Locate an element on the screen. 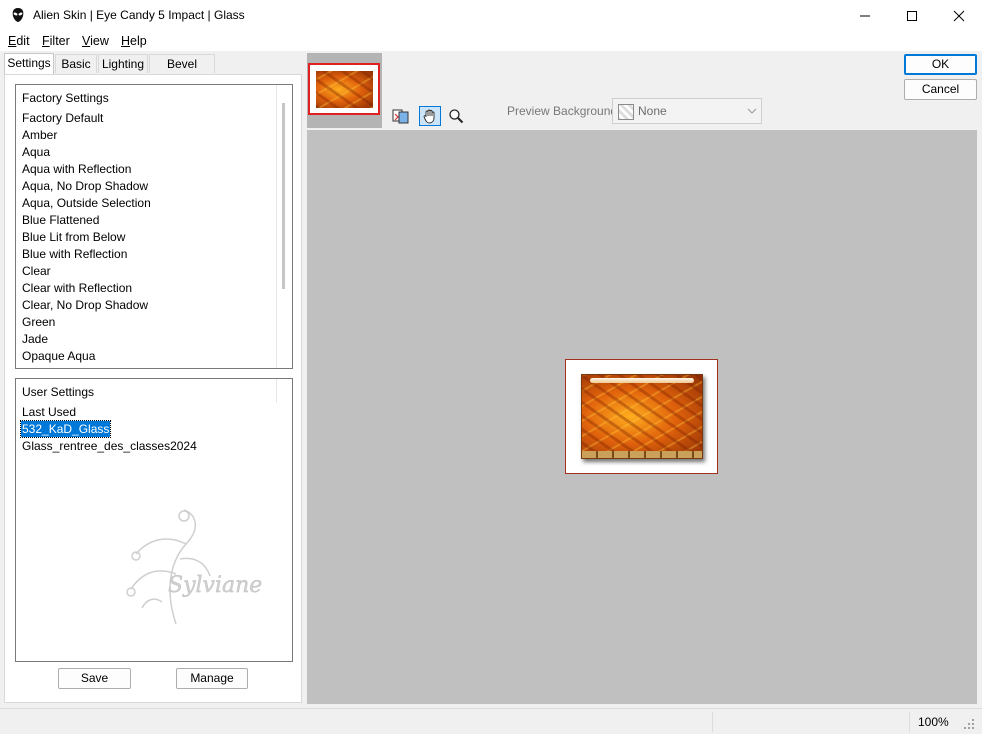  list-item: Amber is located at coordinates (39, 135).